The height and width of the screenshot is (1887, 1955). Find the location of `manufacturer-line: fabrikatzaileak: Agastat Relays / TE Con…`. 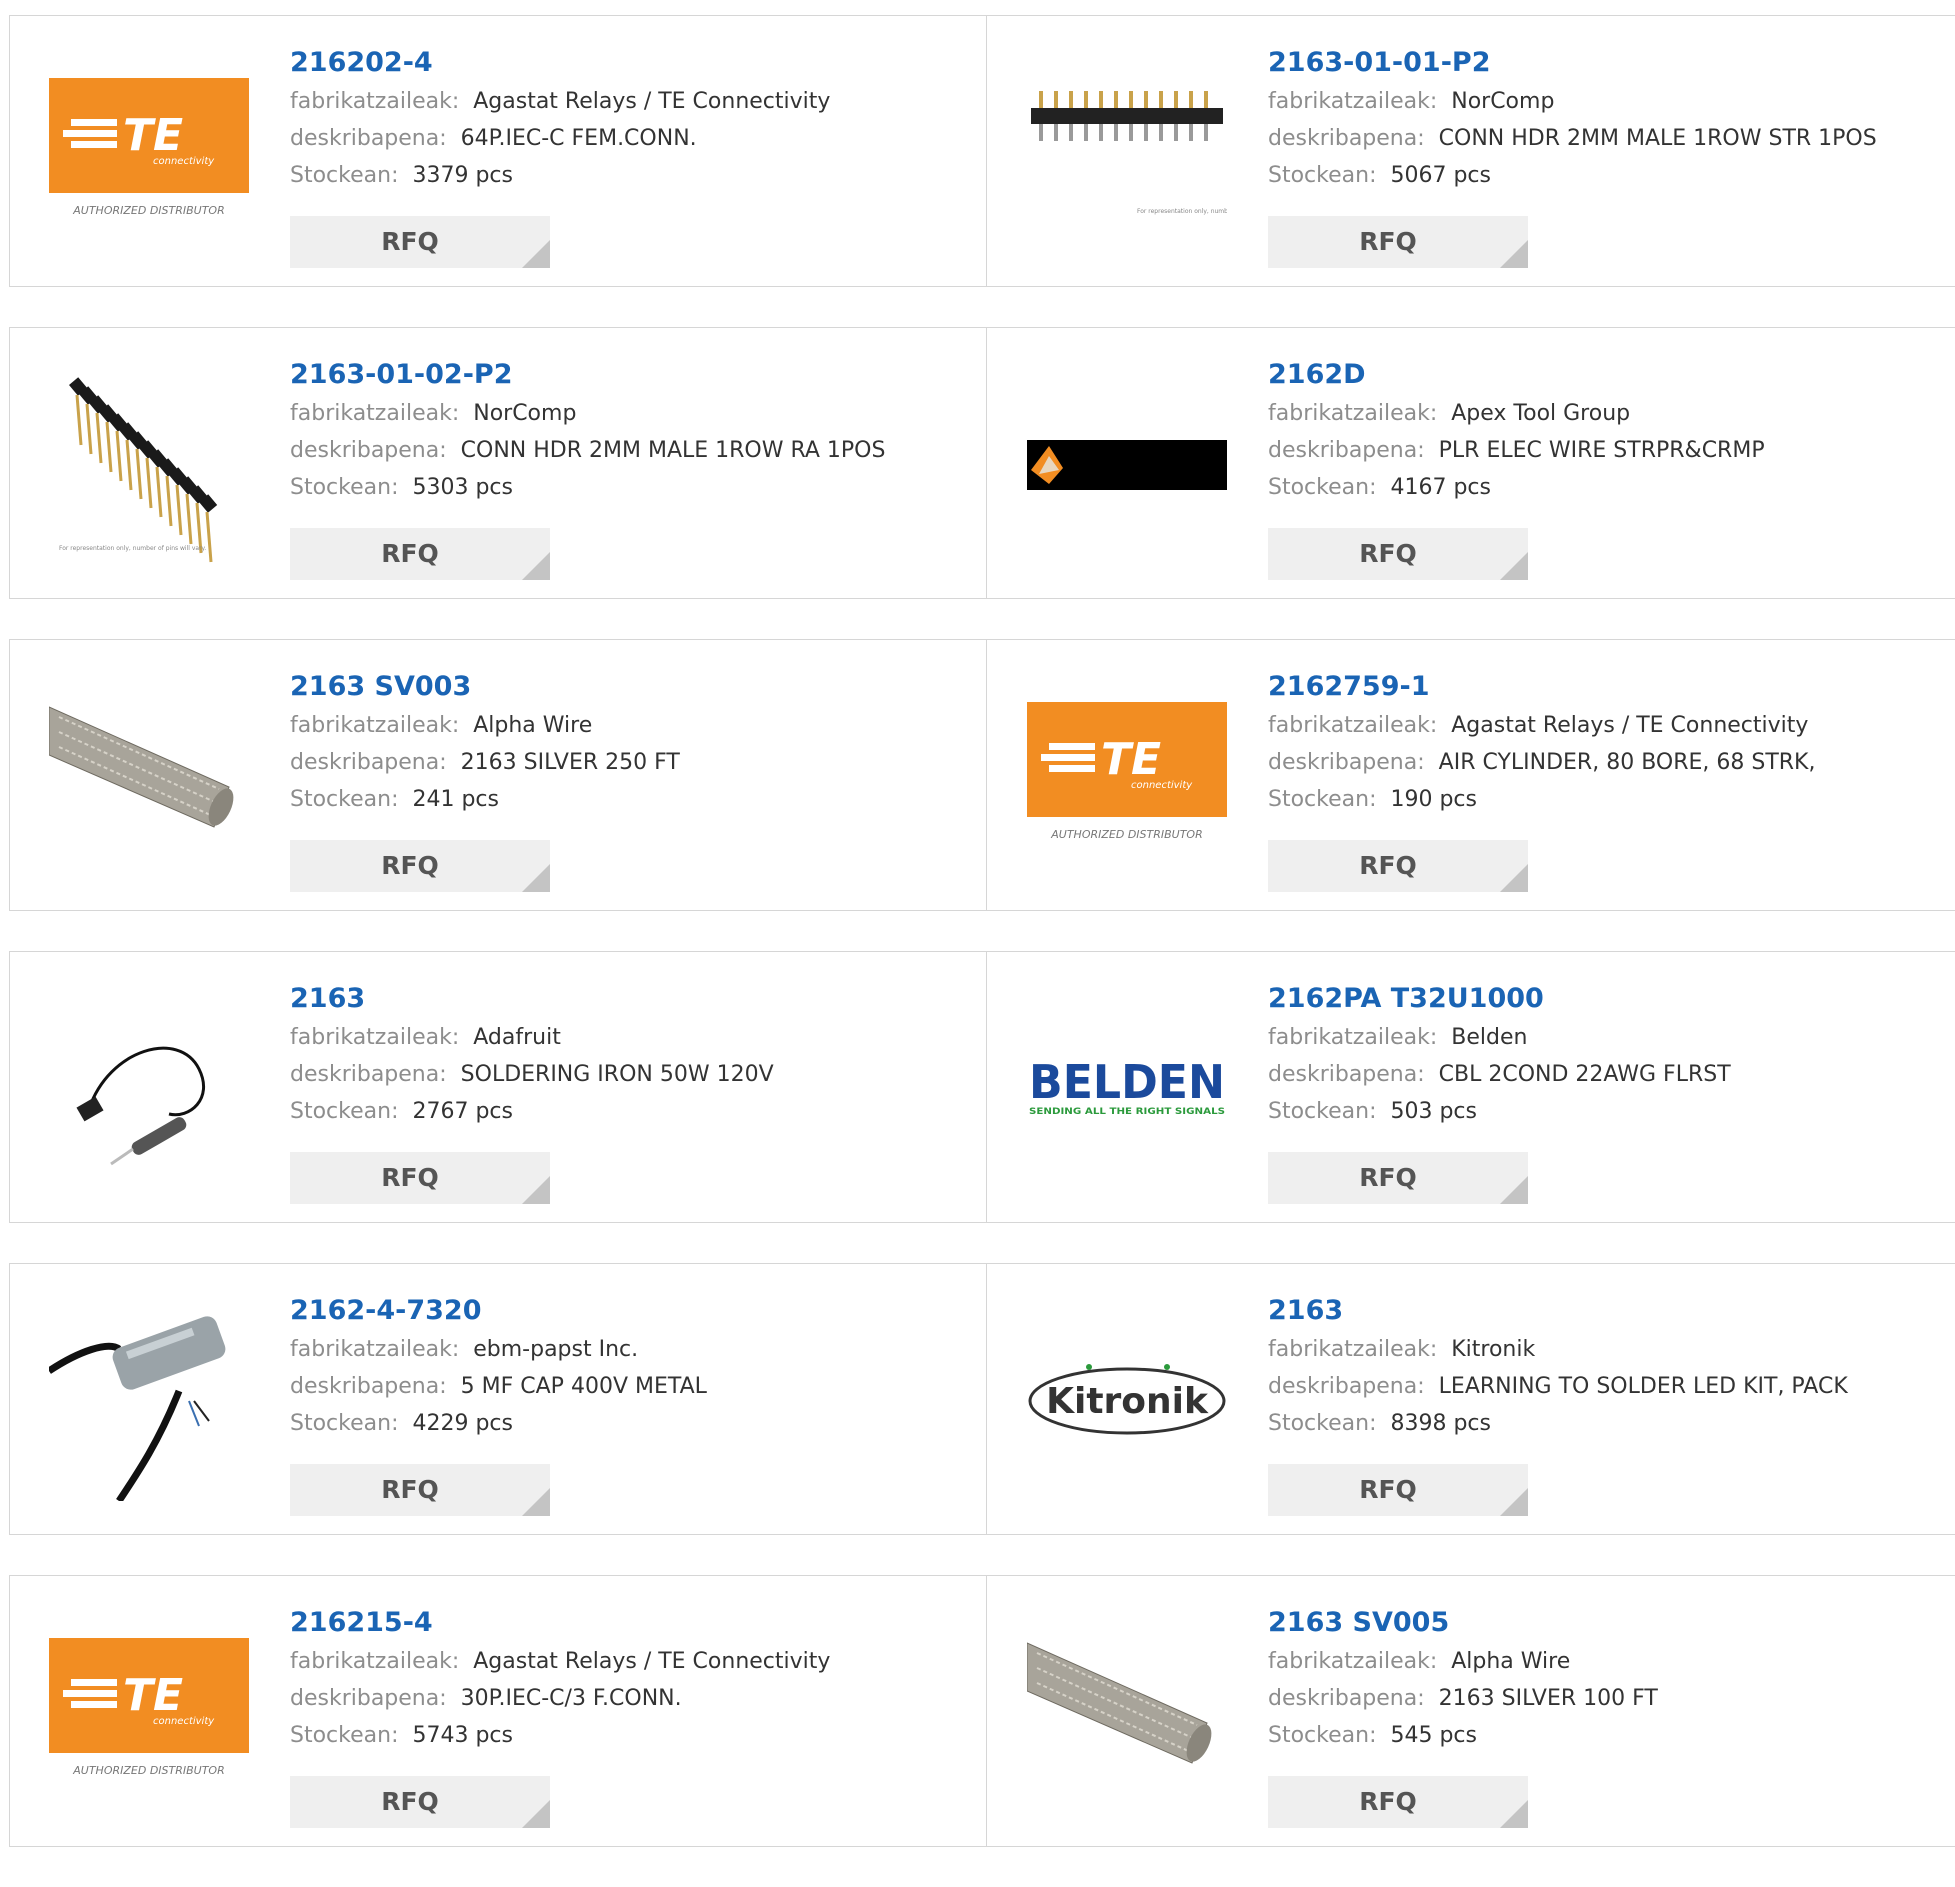

manufacturer-line: fabrikatzaileak: Agastat Relays / TE Con… is located at coordinates (1541, 725).